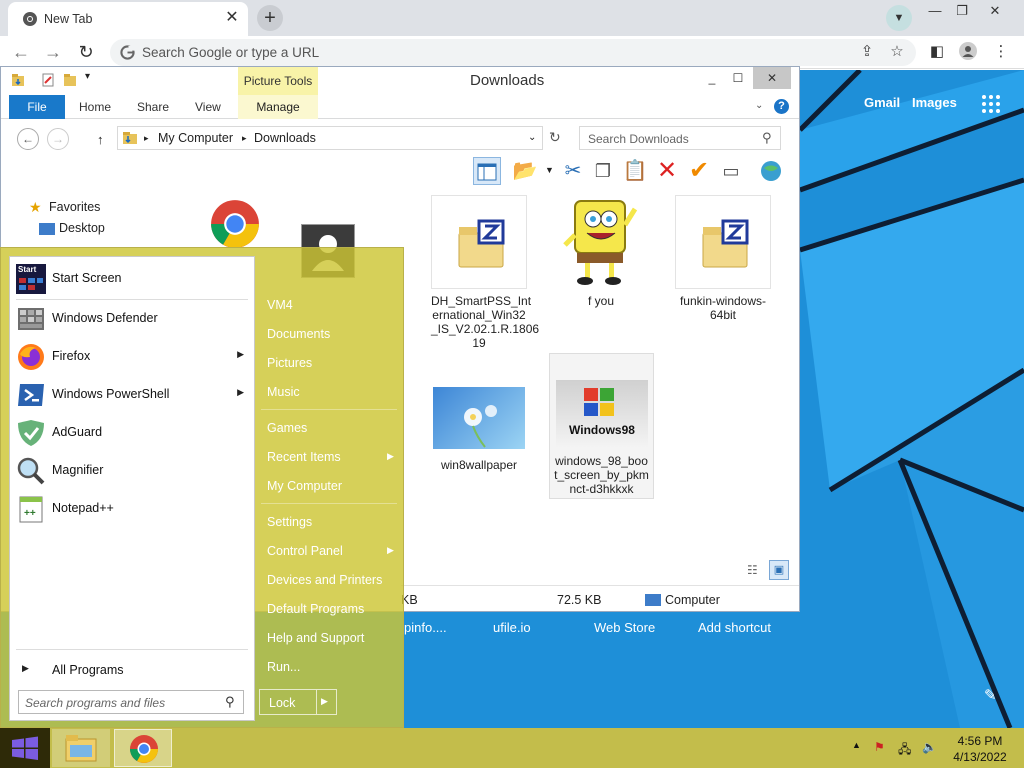  Describe the element at coordinates (601, 251) in the screenshot. I see `file-item: f you` at that location.